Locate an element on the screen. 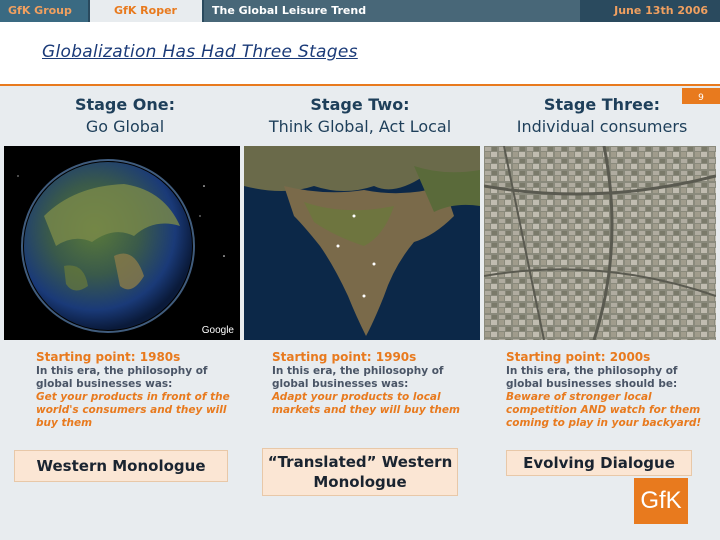 This screenshot has width=720, height=540. header-topic: The Global Leisure Trend is located at coordinates (392, 11).